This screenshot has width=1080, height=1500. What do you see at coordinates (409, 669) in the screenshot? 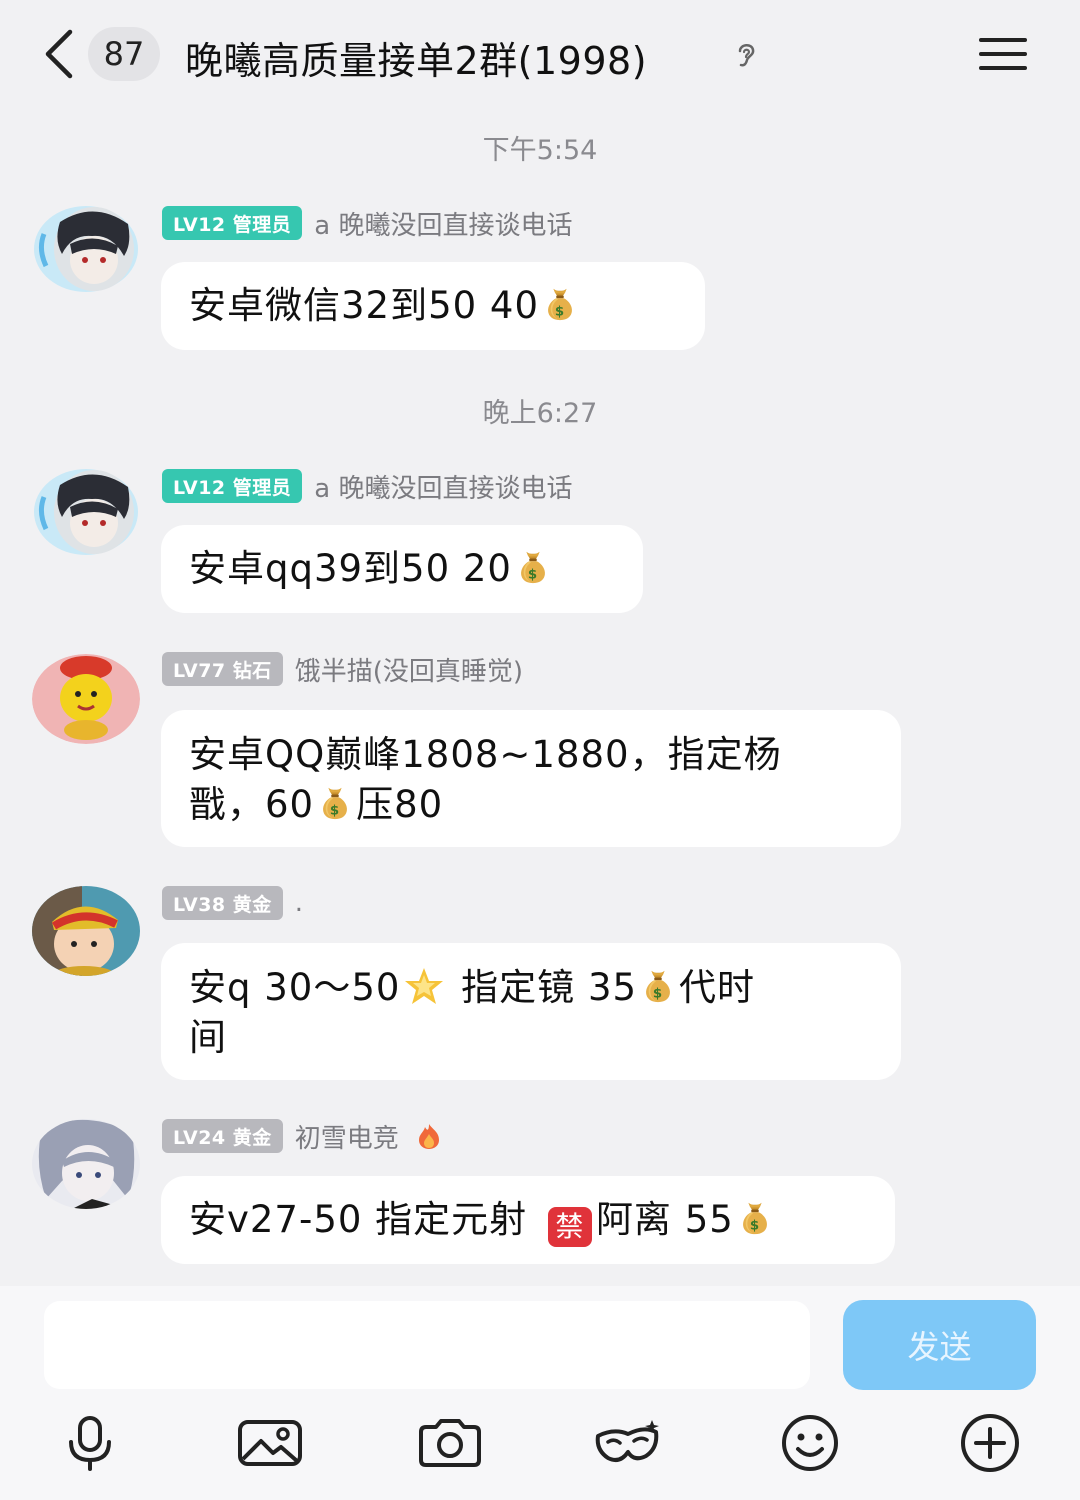
I see `sender-name: 饿半描(没回真睡觉)` at bounding box center [409, 669].